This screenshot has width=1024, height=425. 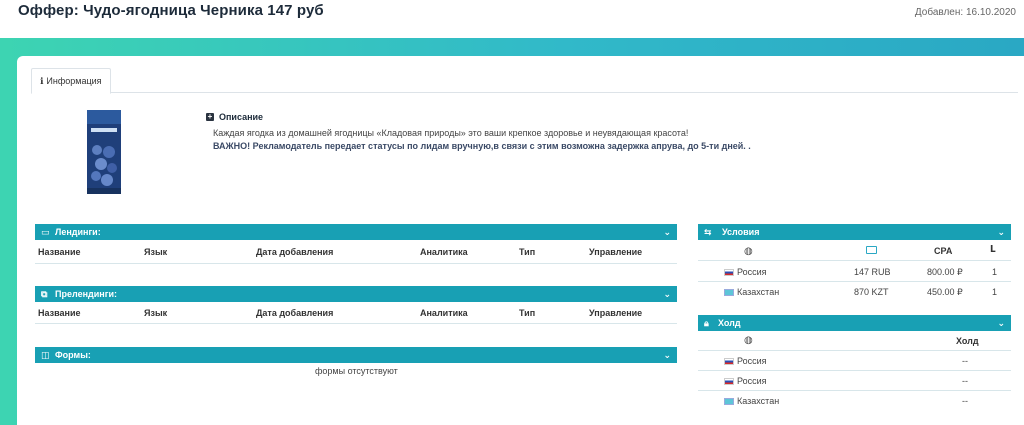 I want to click on description-heading: + Описание, so click(x=556, y=117).